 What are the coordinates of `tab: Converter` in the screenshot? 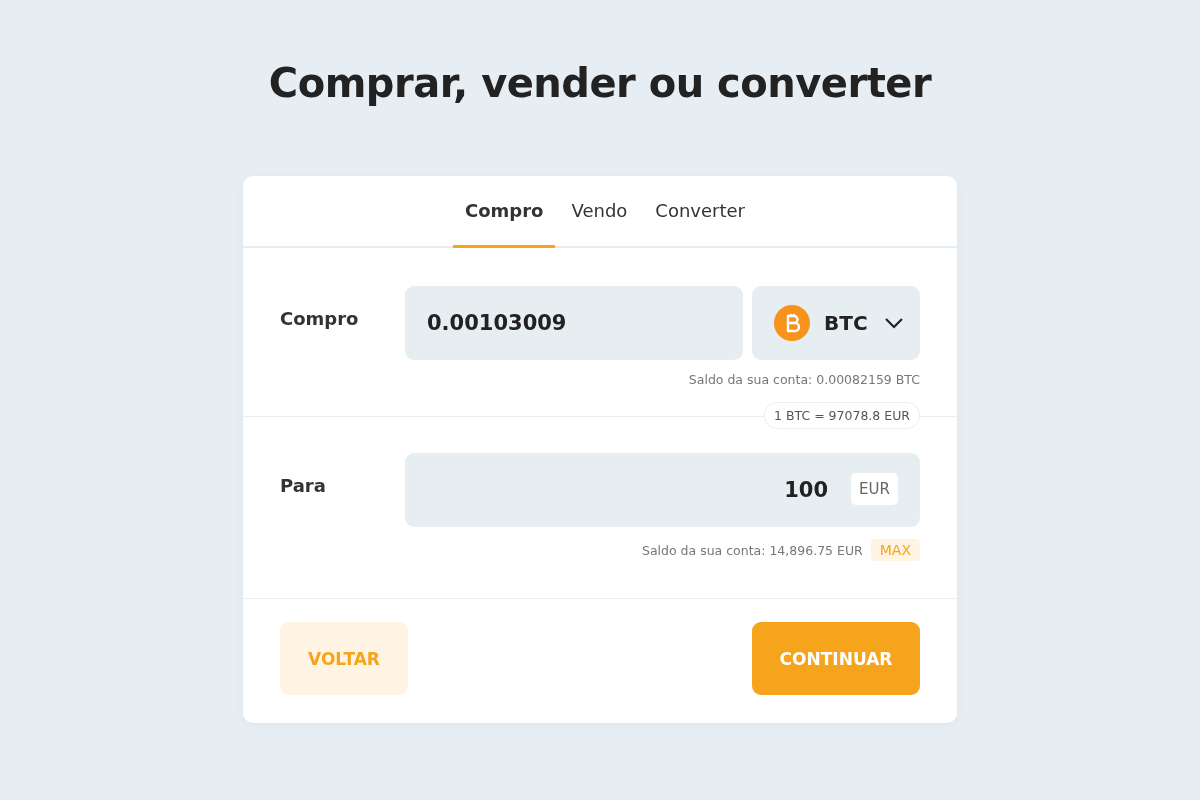 It's located at (700, 212).